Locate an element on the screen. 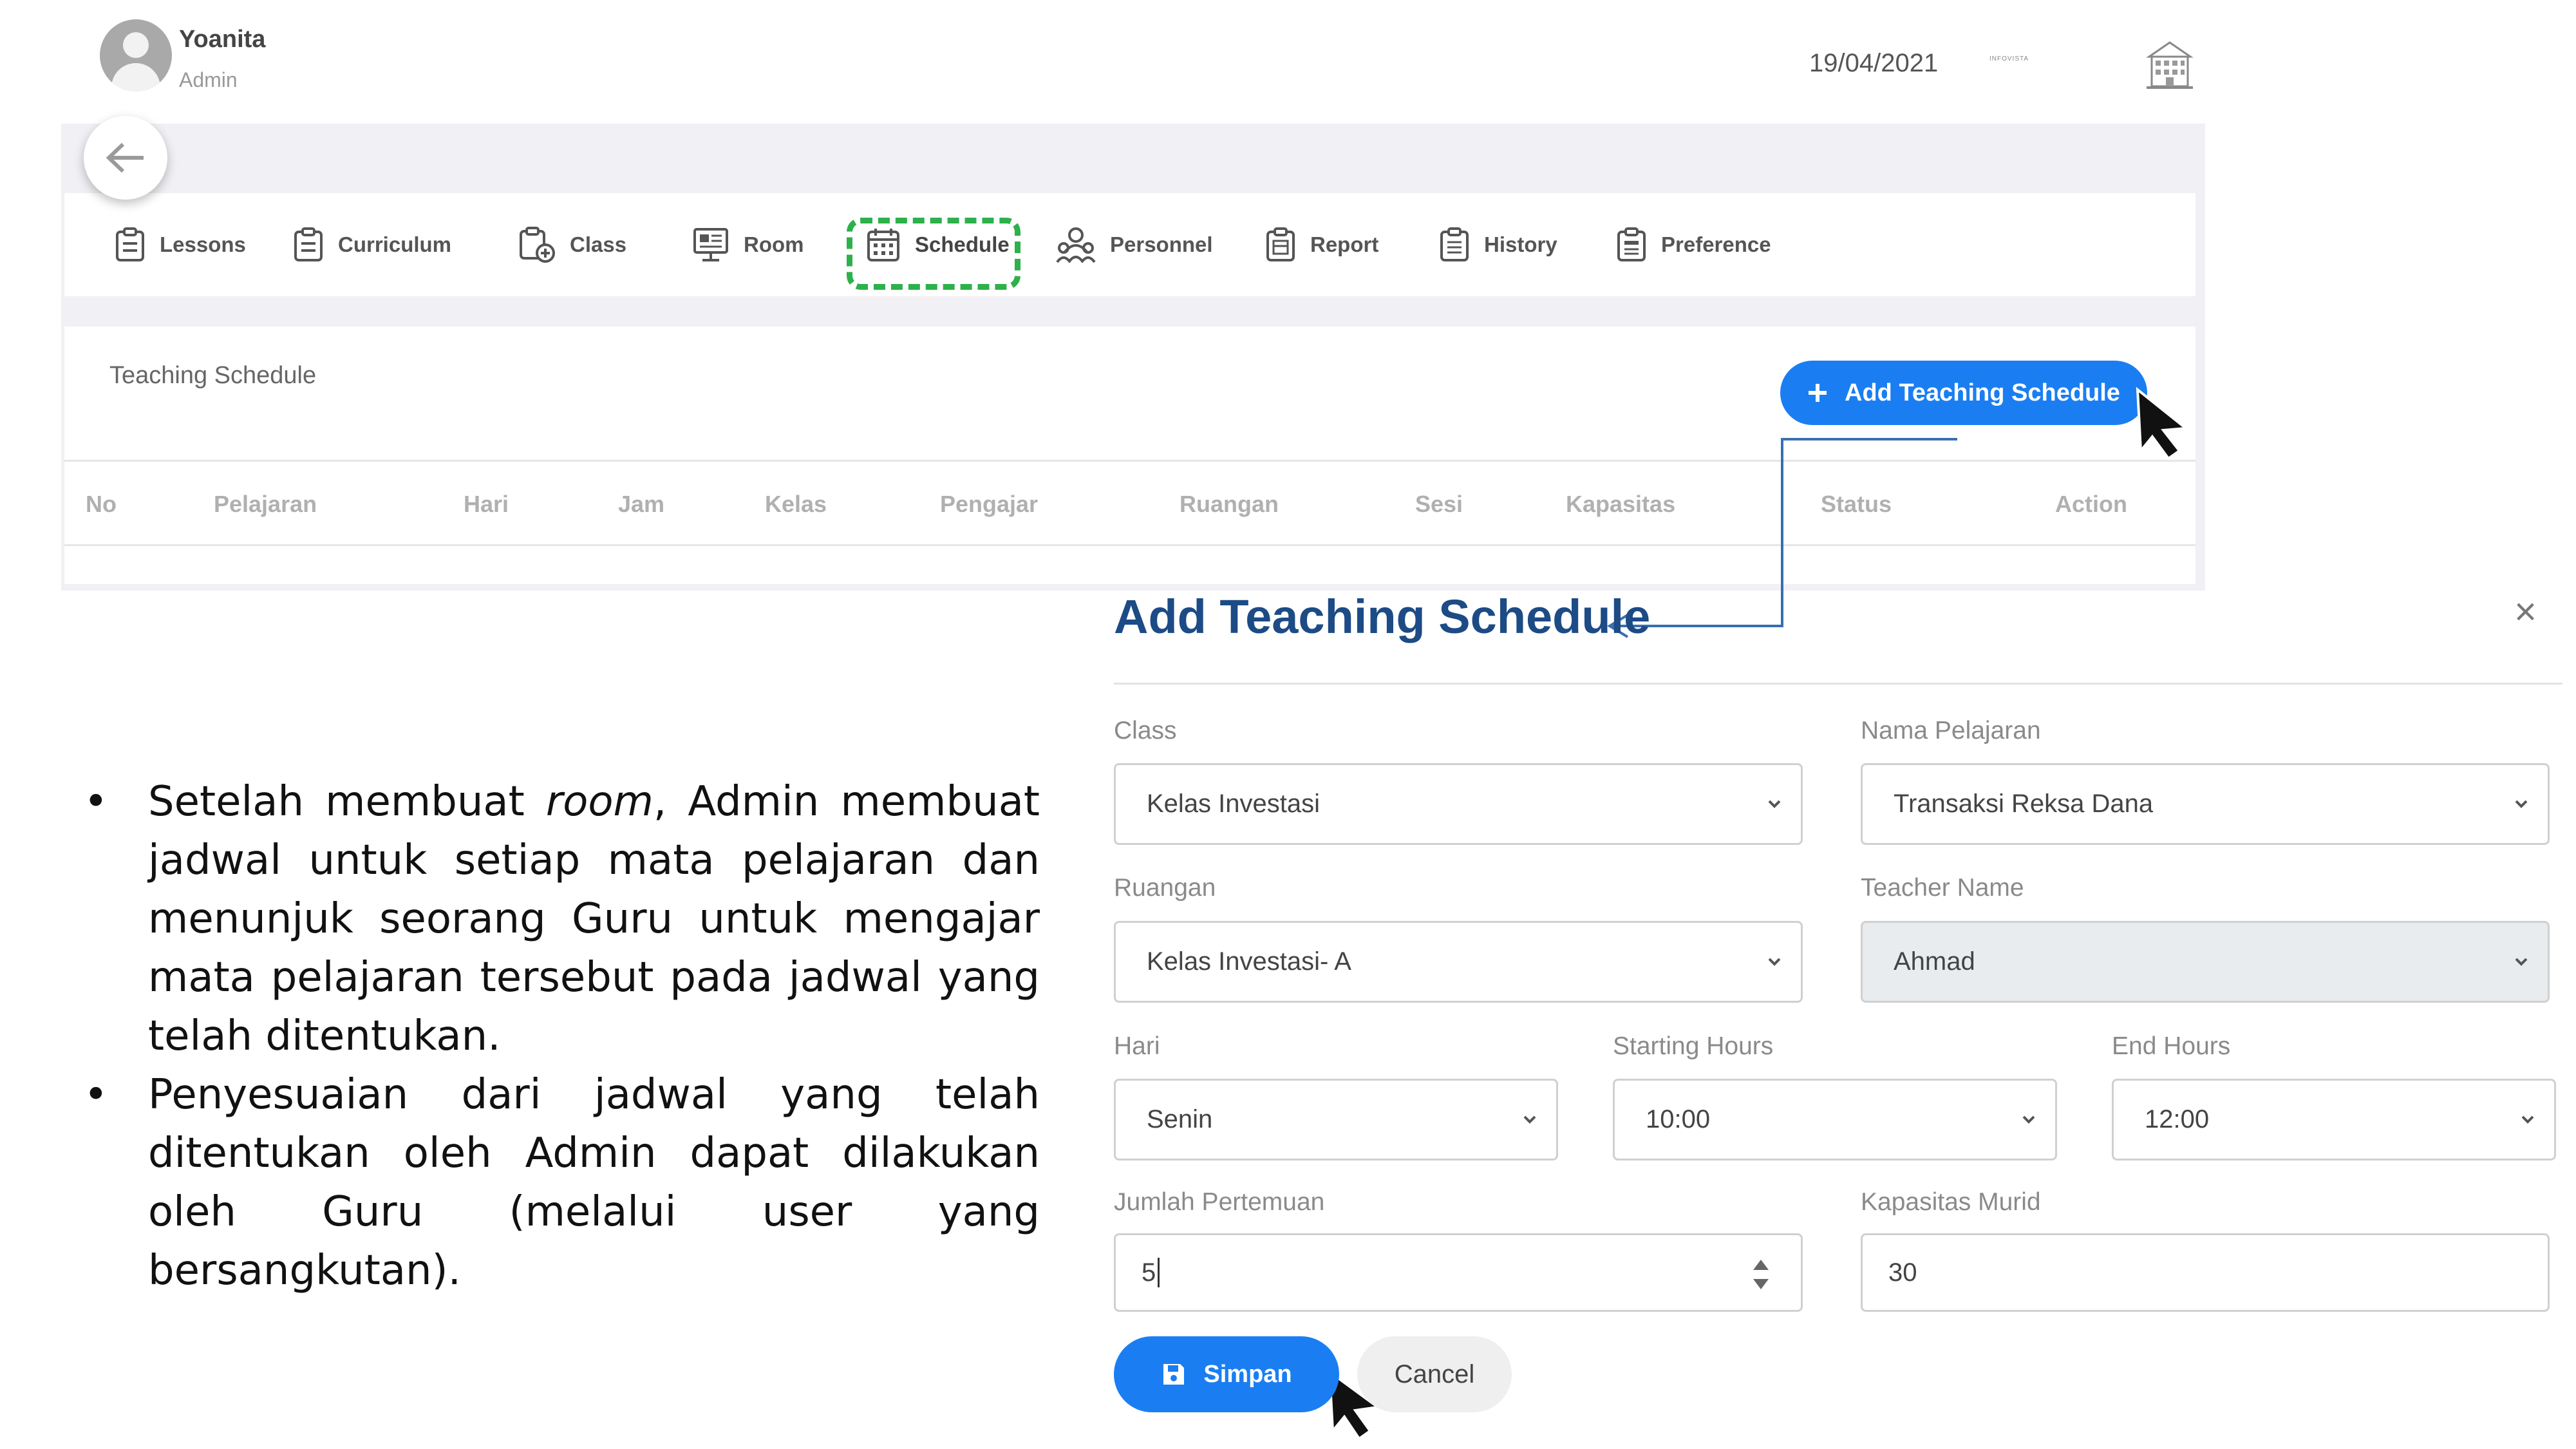  nav-history: History is located at coordinates (1498, 245).